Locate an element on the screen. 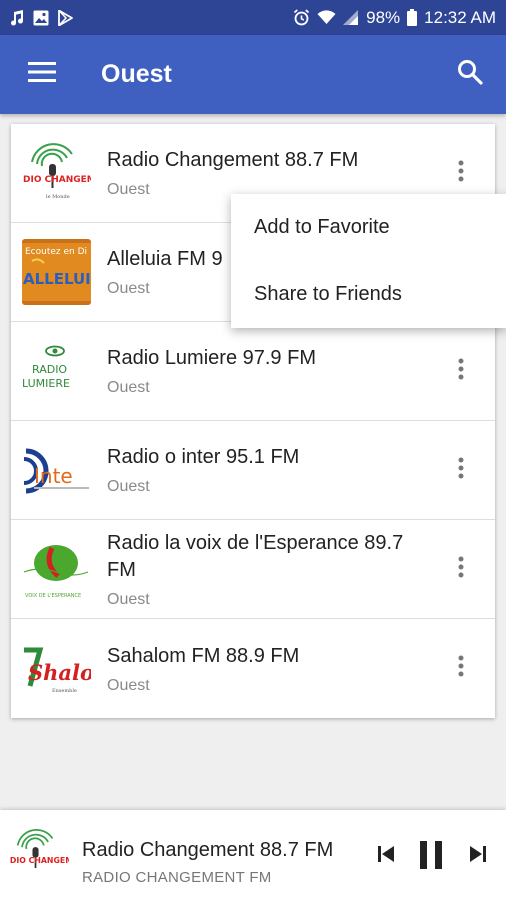 The width and height of the screenshot is (506, 900). menu-button is located at coordinates (42, 75).